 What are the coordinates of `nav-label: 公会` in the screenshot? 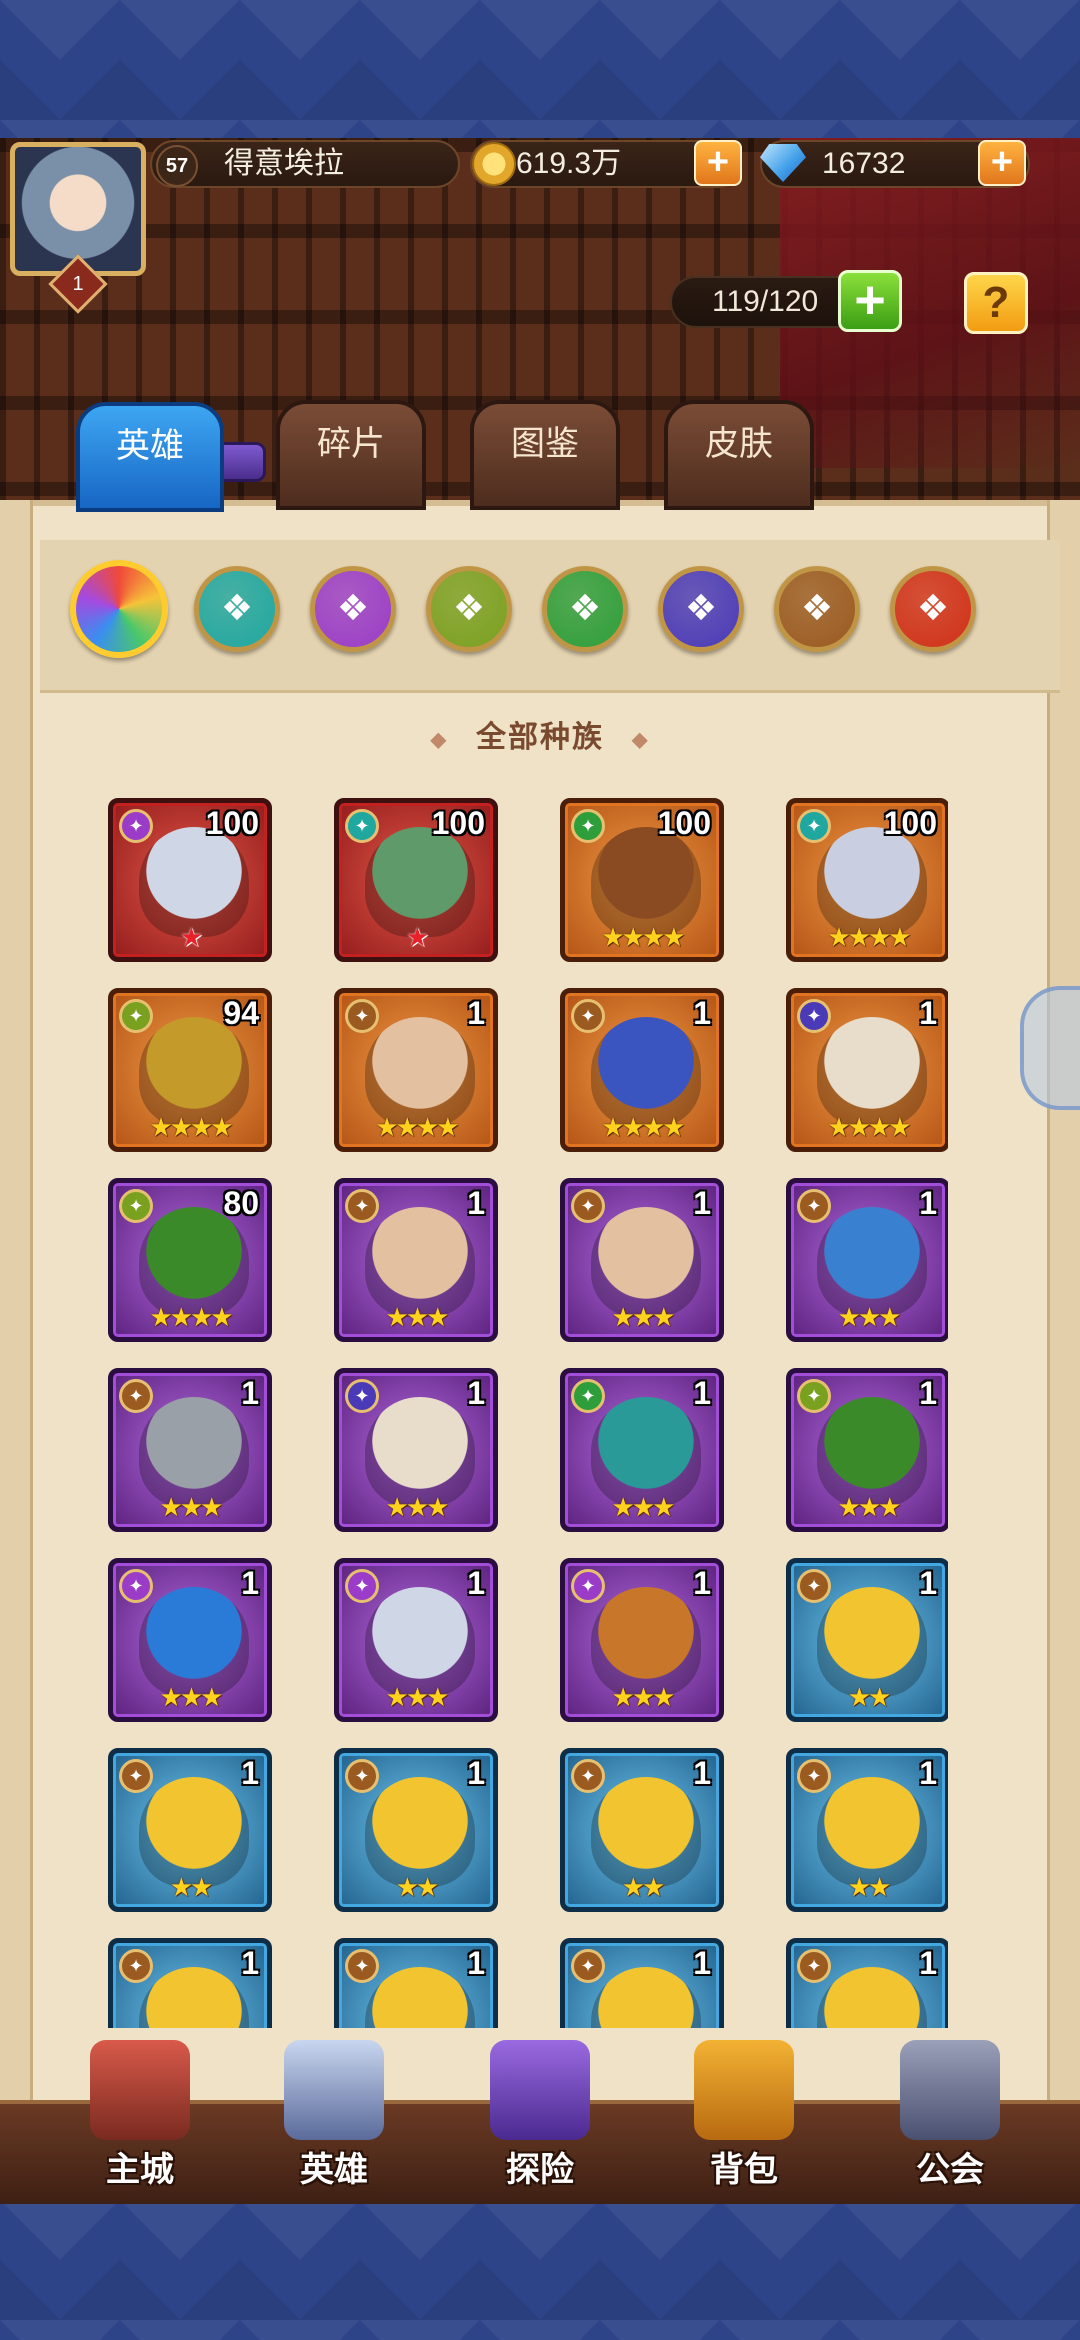 It's located at (950, 2170).